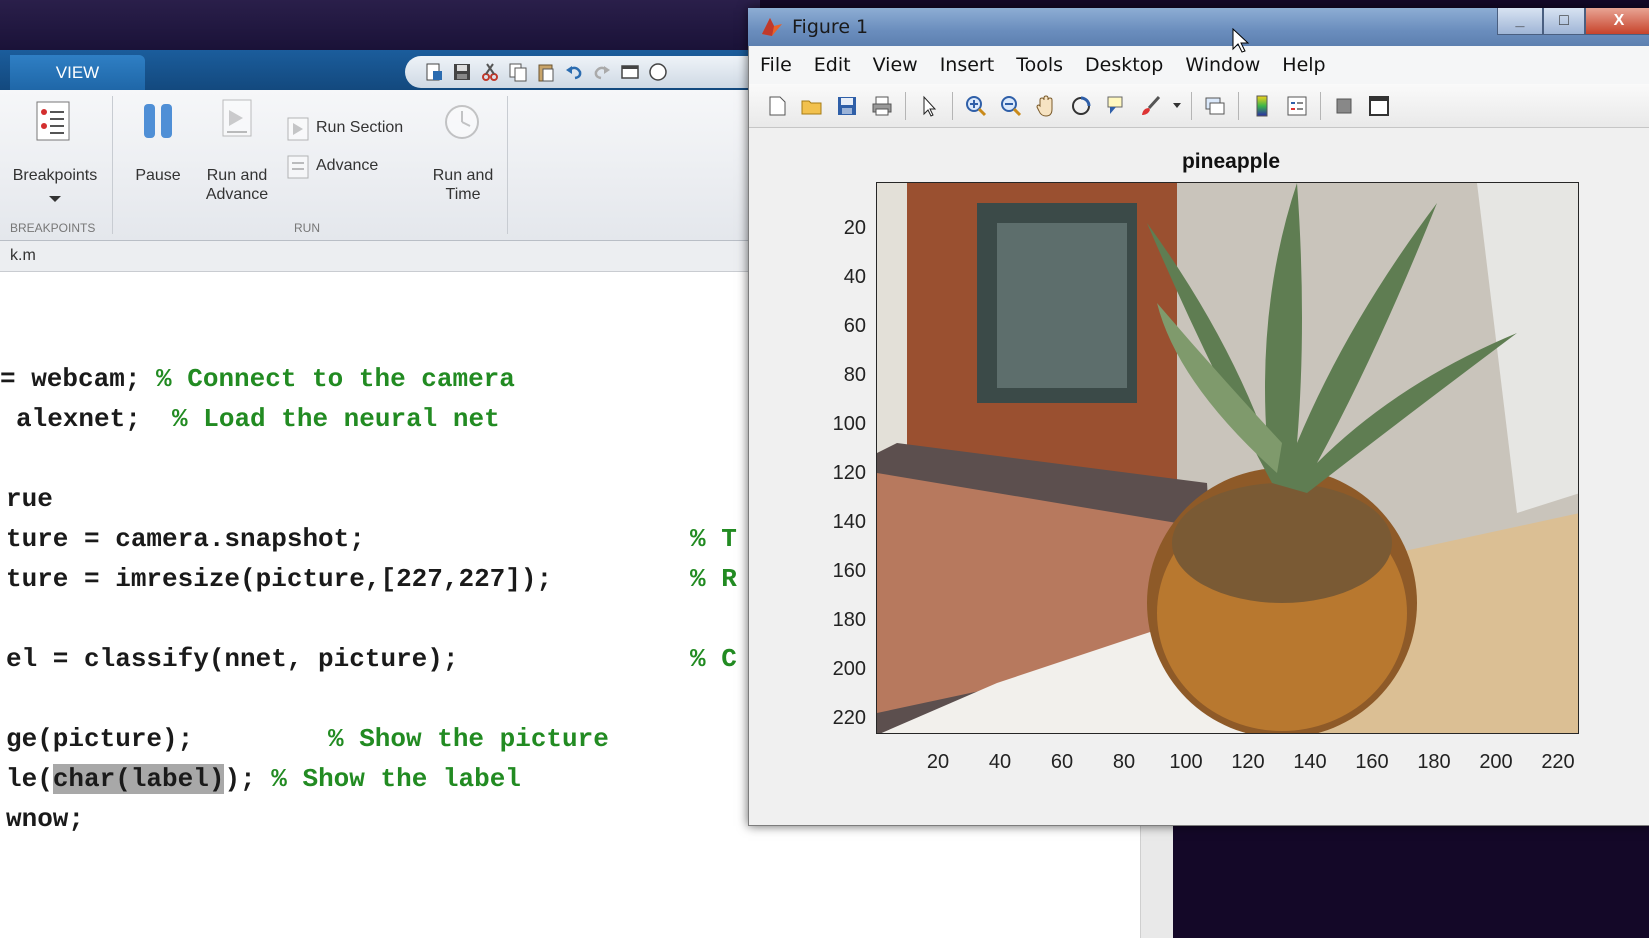  I want to click on code-comment: % C, so click(713, 659).